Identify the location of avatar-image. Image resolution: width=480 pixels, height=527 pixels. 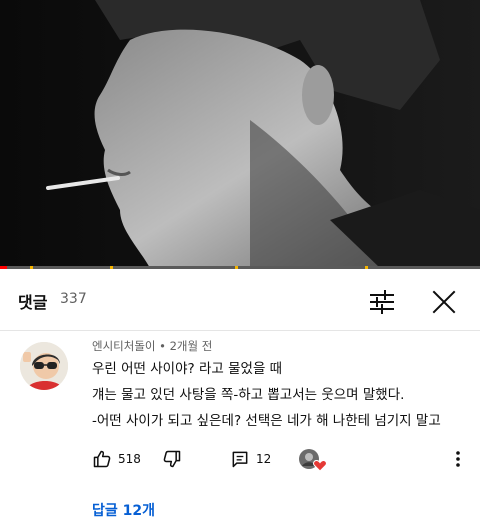
(44, 366).